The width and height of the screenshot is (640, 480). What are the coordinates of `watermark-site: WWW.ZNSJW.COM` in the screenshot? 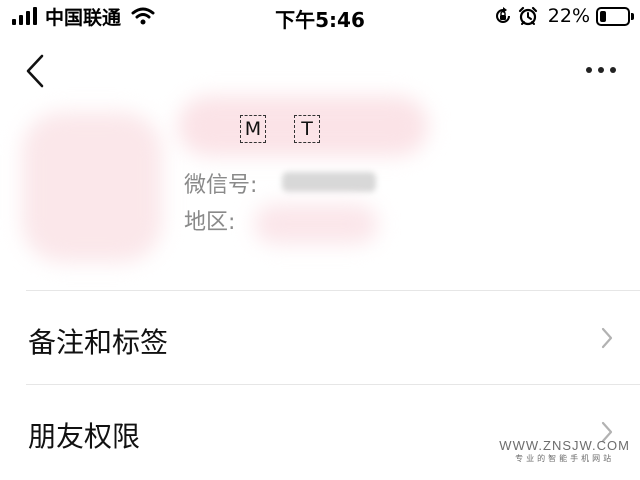 It's located at (564, 445).